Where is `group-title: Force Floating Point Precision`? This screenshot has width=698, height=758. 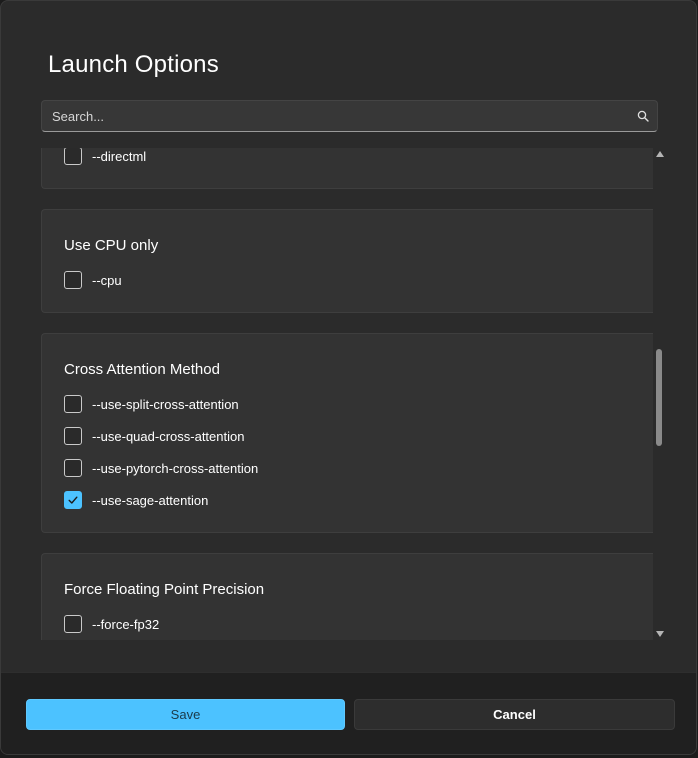 group-title: Force Floating Point Precision is located at coordinates (164, 589).